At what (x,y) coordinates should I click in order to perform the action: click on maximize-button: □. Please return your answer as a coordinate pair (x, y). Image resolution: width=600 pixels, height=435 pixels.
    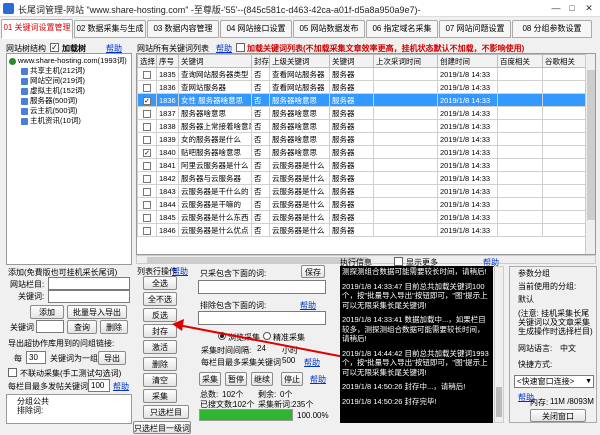
    Looking at the image, I should click on (572, 8).